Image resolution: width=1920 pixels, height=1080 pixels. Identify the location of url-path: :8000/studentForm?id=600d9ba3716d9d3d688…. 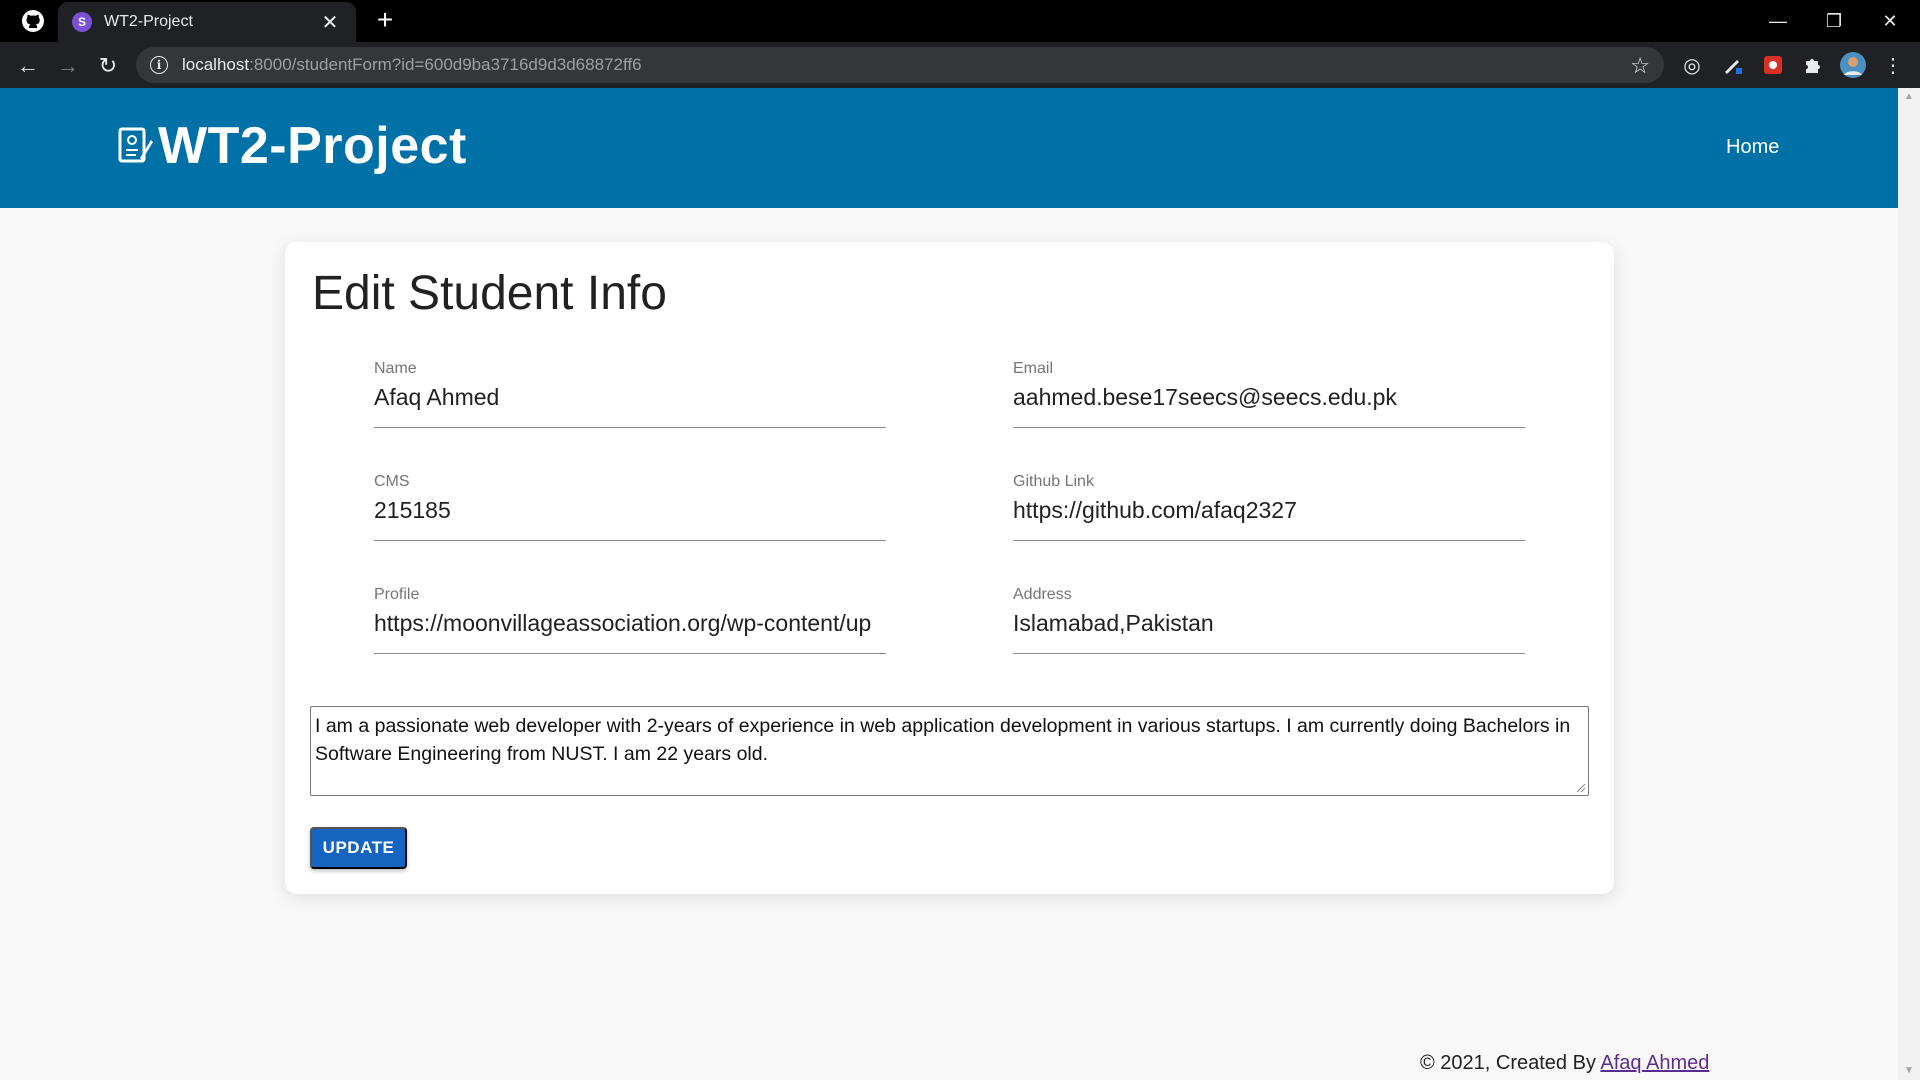
(445, 64).